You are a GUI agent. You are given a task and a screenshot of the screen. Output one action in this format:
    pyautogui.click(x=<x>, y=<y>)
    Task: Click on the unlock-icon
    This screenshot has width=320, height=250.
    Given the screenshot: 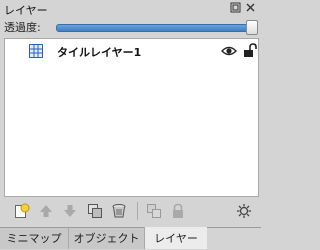 What is the action you would take?
    pyautogui.click(x=250, y=50)
    